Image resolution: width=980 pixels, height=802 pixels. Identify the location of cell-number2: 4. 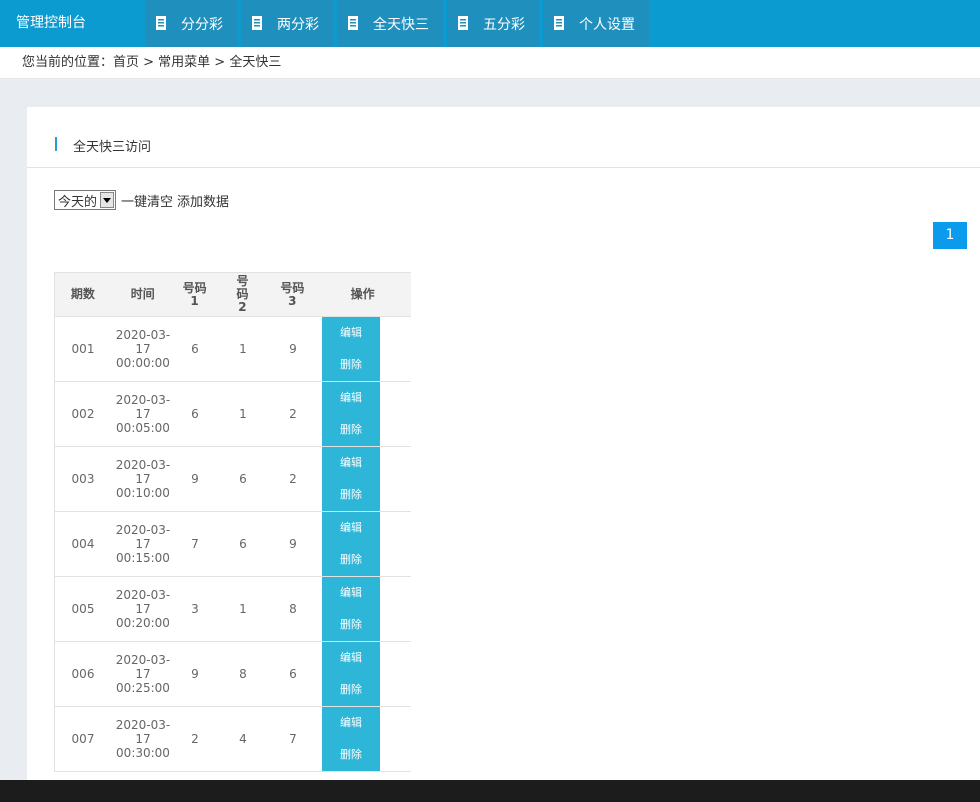
(243, 739).